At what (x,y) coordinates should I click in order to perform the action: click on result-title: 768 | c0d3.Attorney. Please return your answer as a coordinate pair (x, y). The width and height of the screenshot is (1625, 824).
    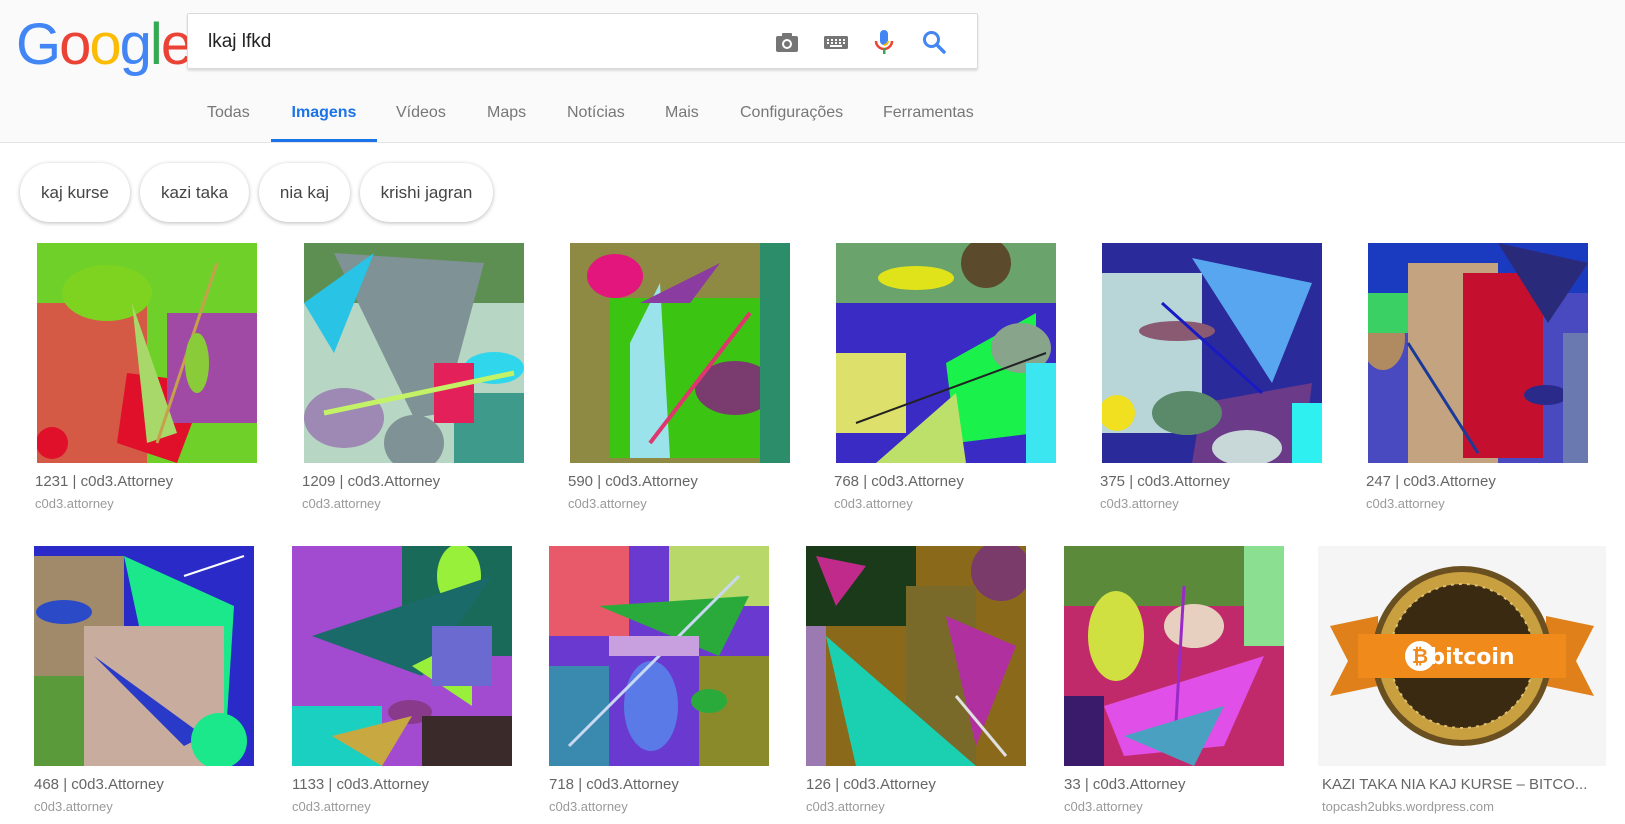
    Looking at the image, I should click on (946, 481).